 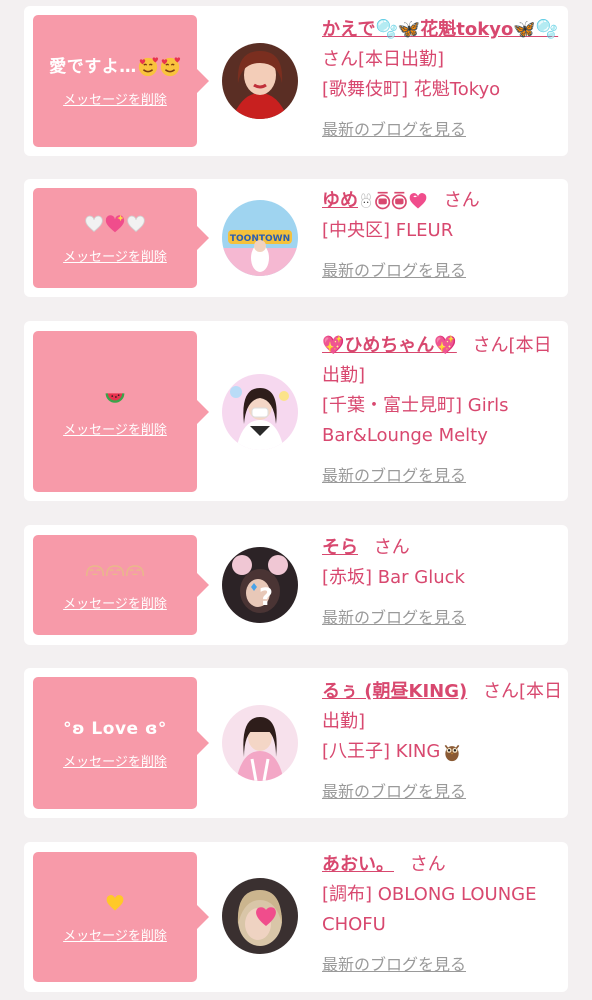 I want to click on sender-line: あおい。 さん, so click(x=442, y=865).